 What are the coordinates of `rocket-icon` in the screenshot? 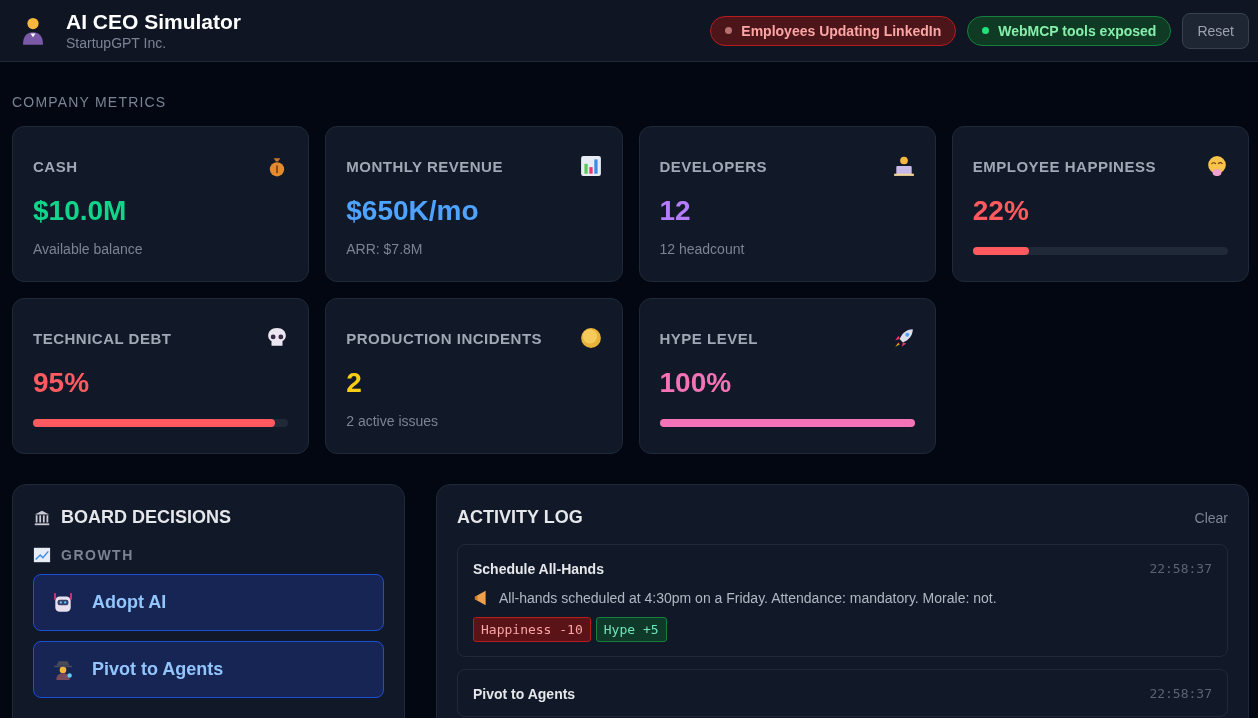 It's located at (903, 338).